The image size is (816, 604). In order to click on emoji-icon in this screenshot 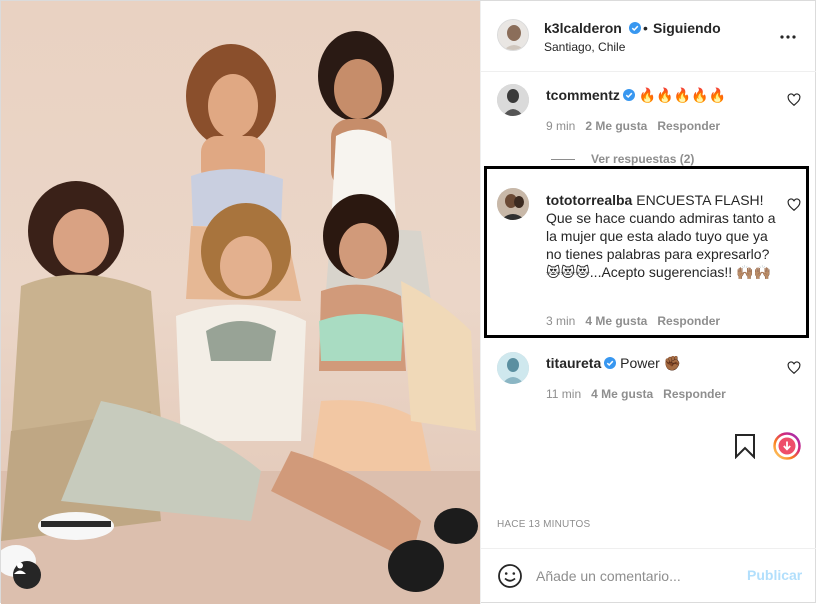, I will do `click(510, 576)`.